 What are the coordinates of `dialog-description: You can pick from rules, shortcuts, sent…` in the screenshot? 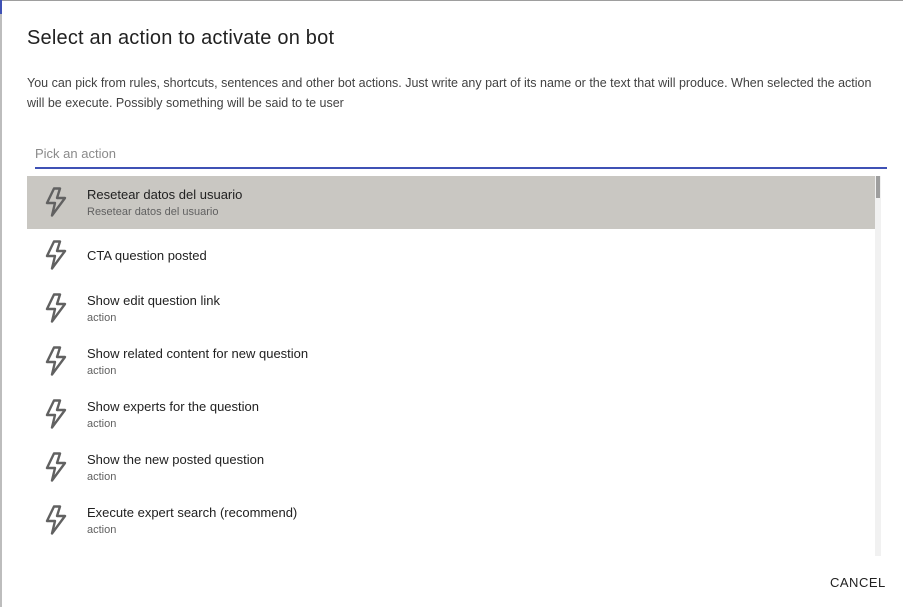 It's located at (449, 93).